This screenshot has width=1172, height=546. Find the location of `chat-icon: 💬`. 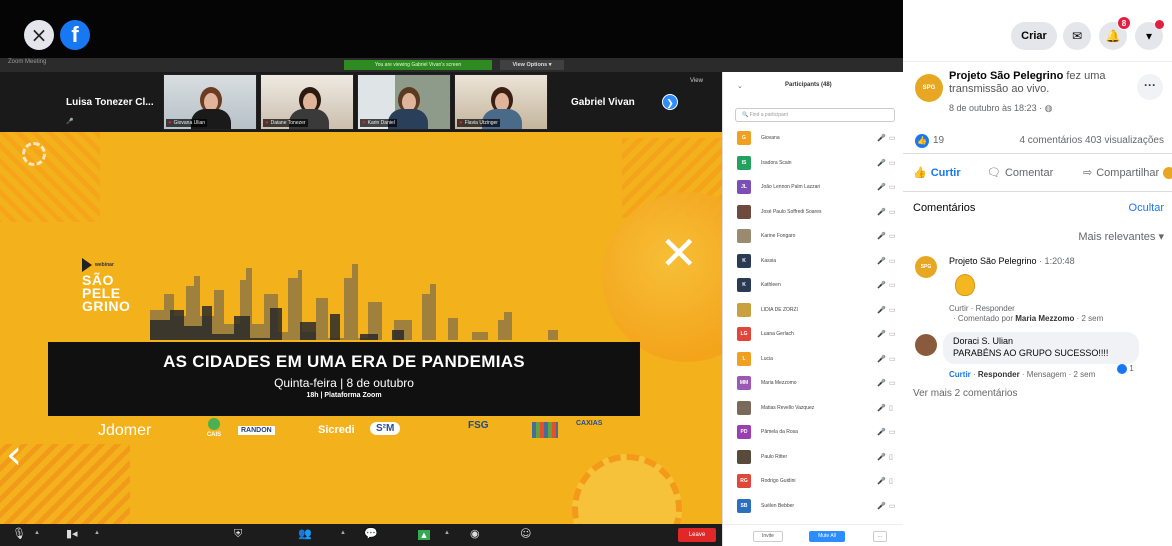

chat-icon: 💬 is located at coordinates (371, 533).